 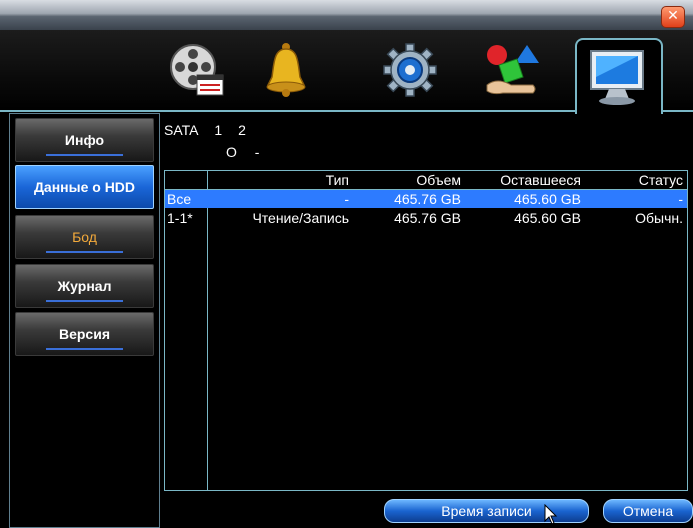 I want to click on tab-system-info, so click(x=619, y=76).